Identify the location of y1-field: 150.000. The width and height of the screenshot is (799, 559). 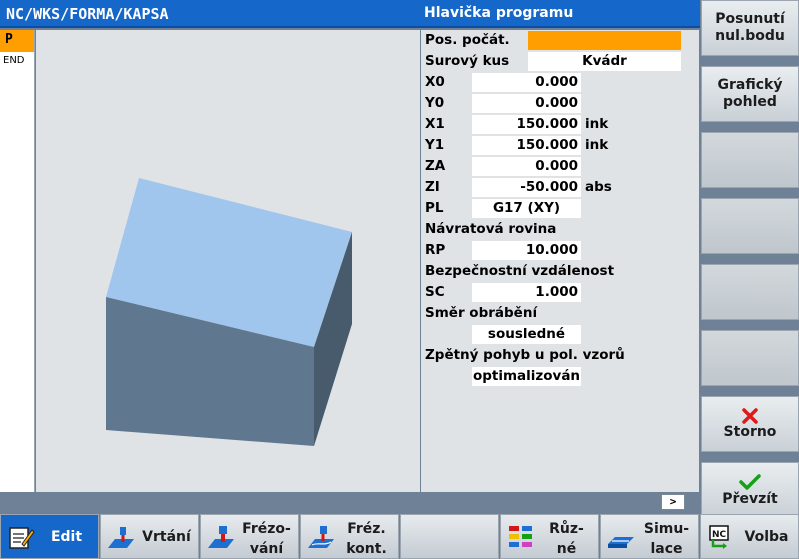
(526, 145).